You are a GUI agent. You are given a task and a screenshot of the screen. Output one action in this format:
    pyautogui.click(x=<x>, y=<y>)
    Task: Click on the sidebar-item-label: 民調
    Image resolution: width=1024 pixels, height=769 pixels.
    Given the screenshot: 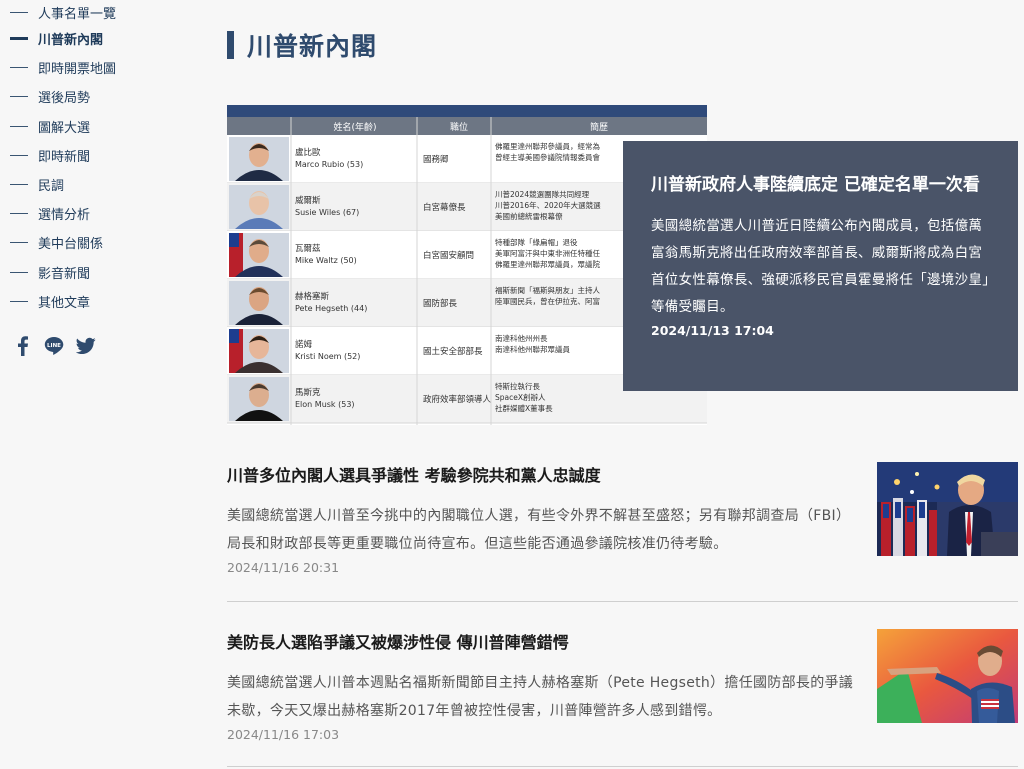 What is the action you would take?
    pyautogui.click(x=51, y=187)
    